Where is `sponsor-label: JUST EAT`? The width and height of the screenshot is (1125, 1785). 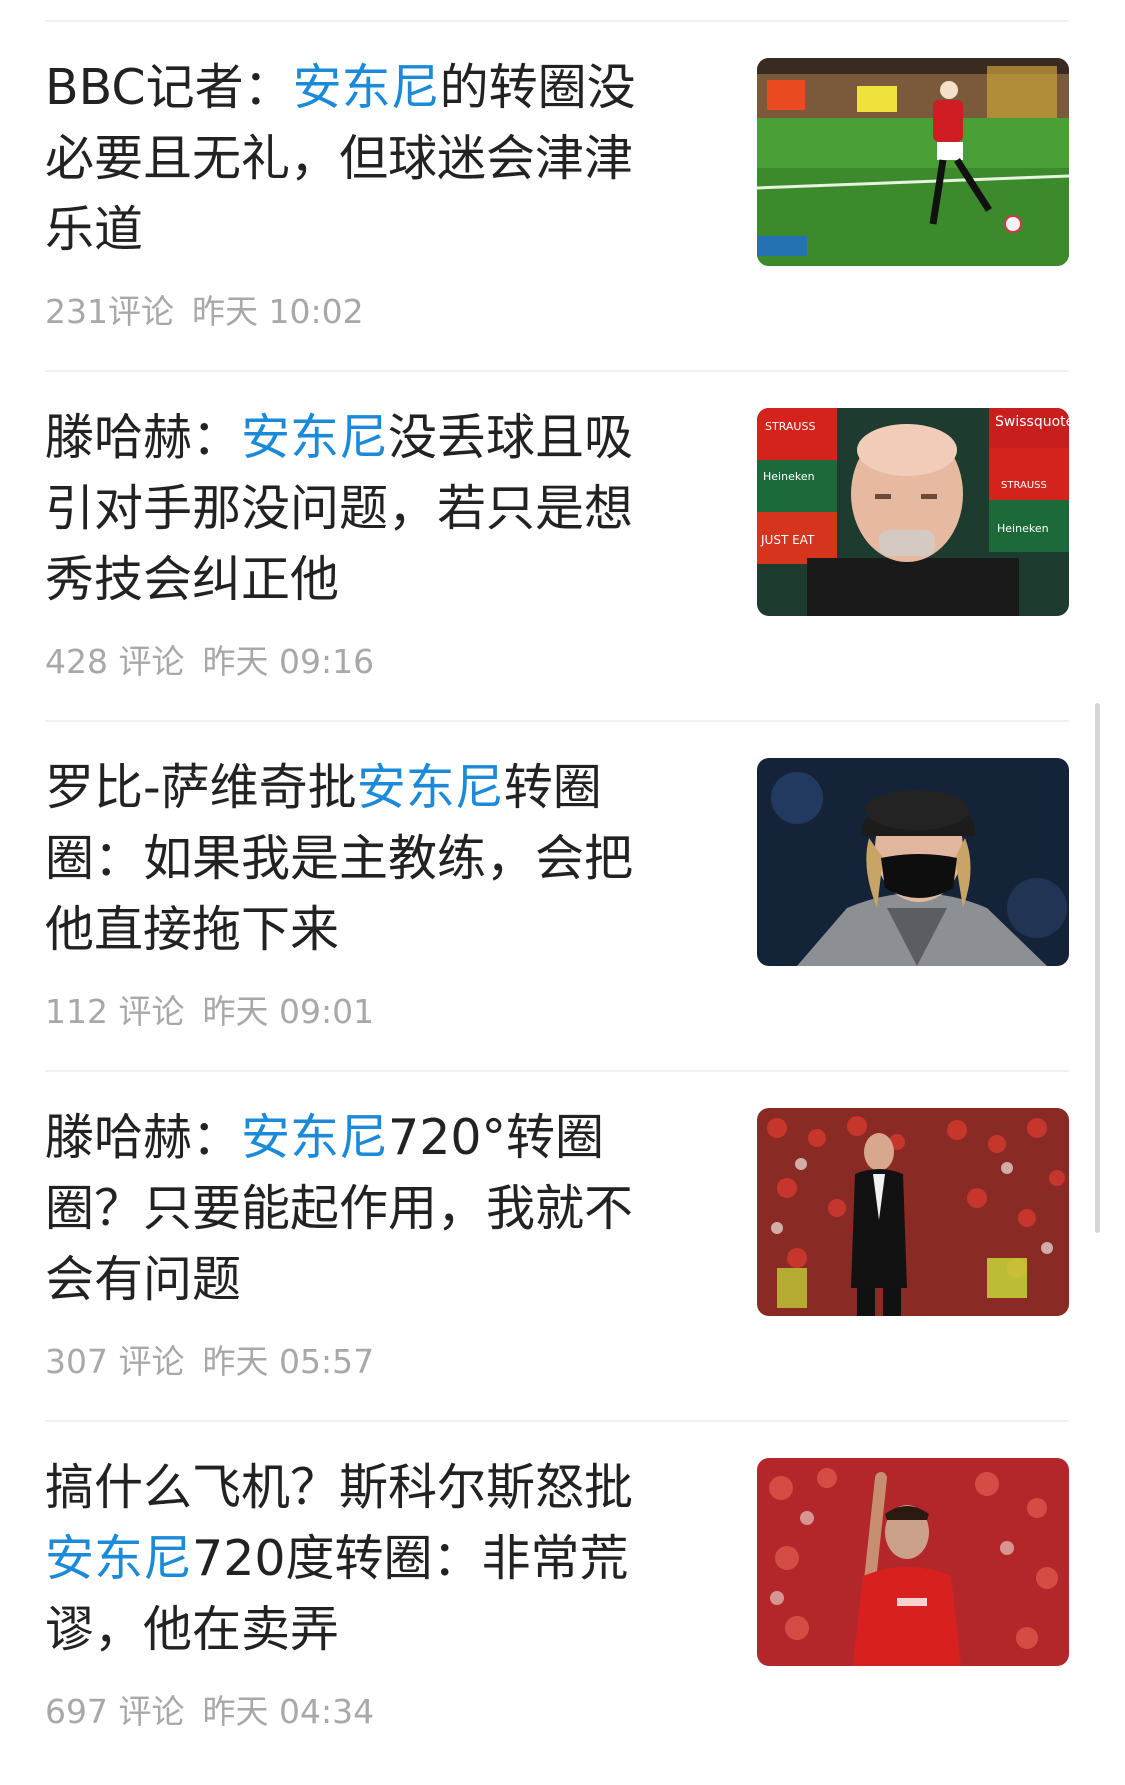 sponsor-label: JUST EAT is located at coordinates (787, 540).